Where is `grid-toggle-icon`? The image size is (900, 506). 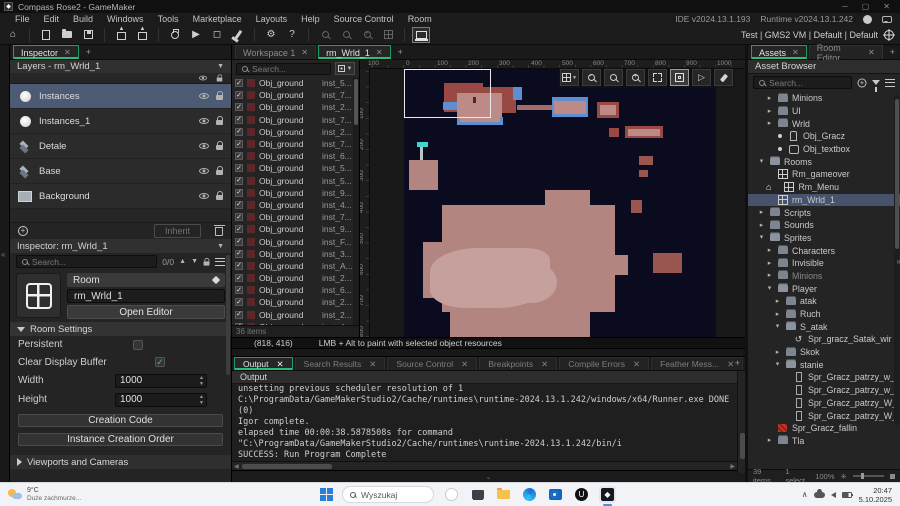 grid-toggle-icon is located at coordinates (892, 476).